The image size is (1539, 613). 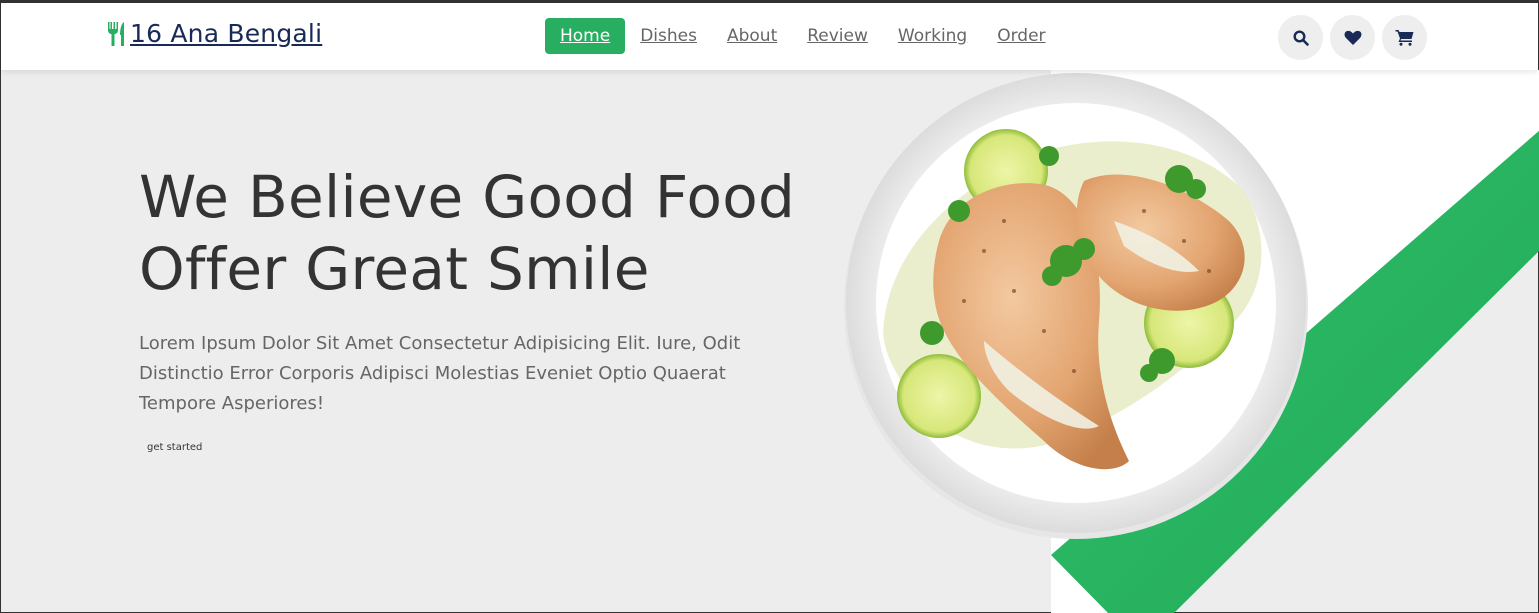 What do you see at coordinates (174, 447) in the screenshot?
I see `get-started-button: get started` at bounding box center [174, 447].